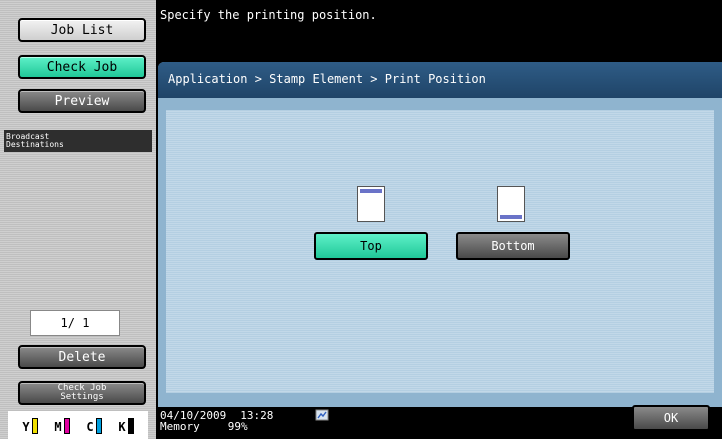 Image resolution: width=722 pixels, height=439 pixels. What do you see at coordinates (216, 421) in the screenshot?
I see `status-area: 04/10/2009 13:28 Memory 99%` at bounding box center [216, 421].